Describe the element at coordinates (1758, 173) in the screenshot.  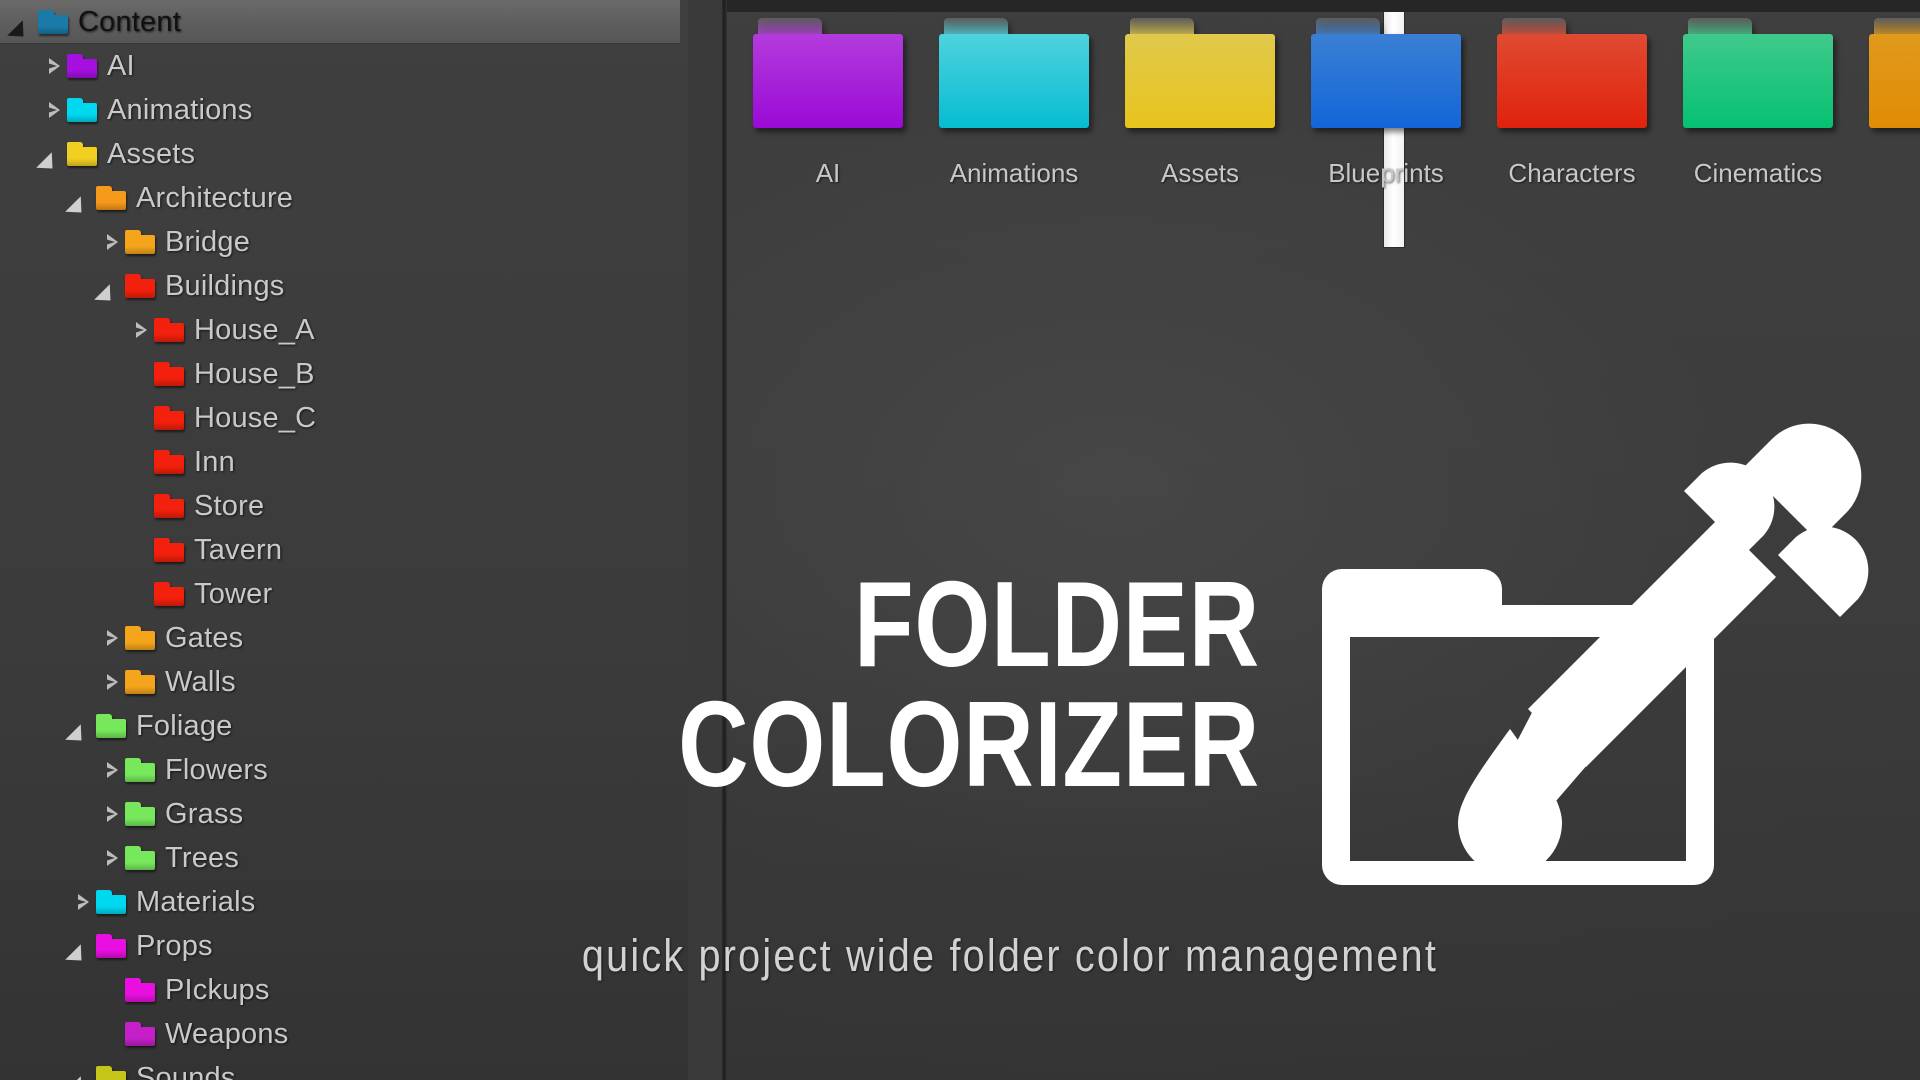
I see `folder-tile-label: Cinematics` at that location.